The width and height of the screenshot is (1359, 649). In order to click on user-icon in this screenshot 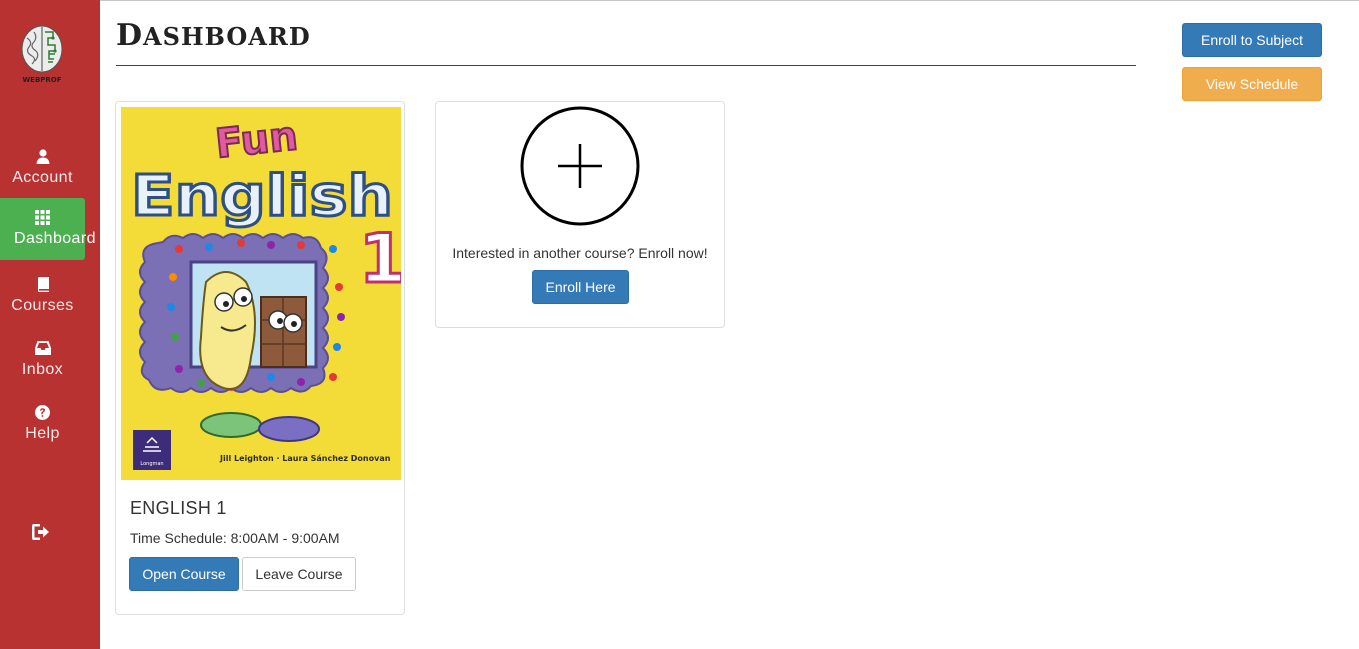, I will do `click(42, 156)`.